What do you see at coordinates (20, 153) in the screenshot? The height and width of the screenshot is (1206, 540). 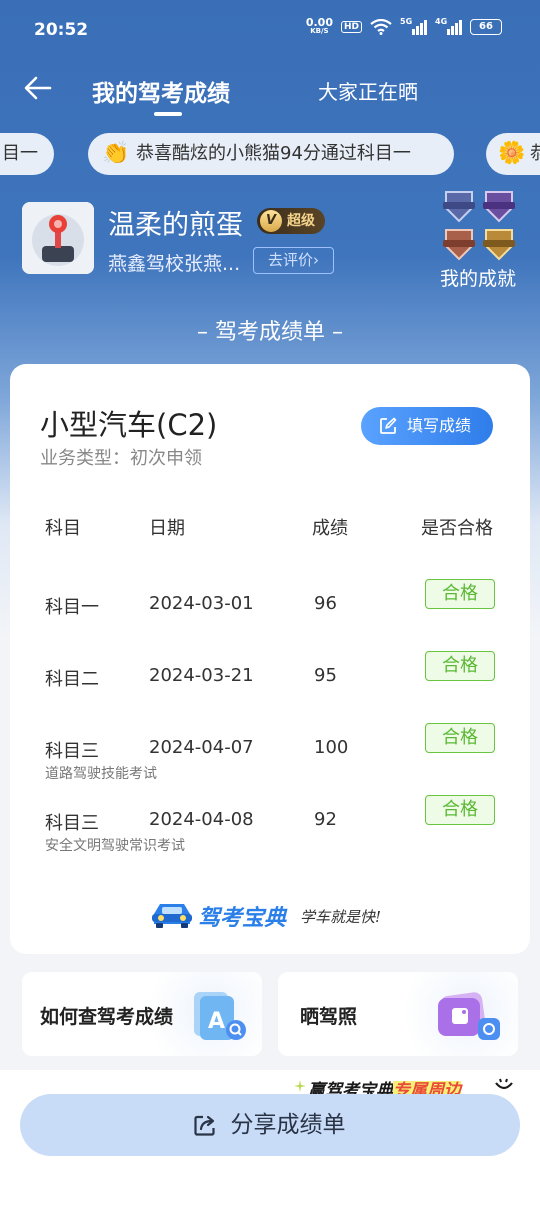 I see `ticker-text: 目一` at bounding box center [20, 153].